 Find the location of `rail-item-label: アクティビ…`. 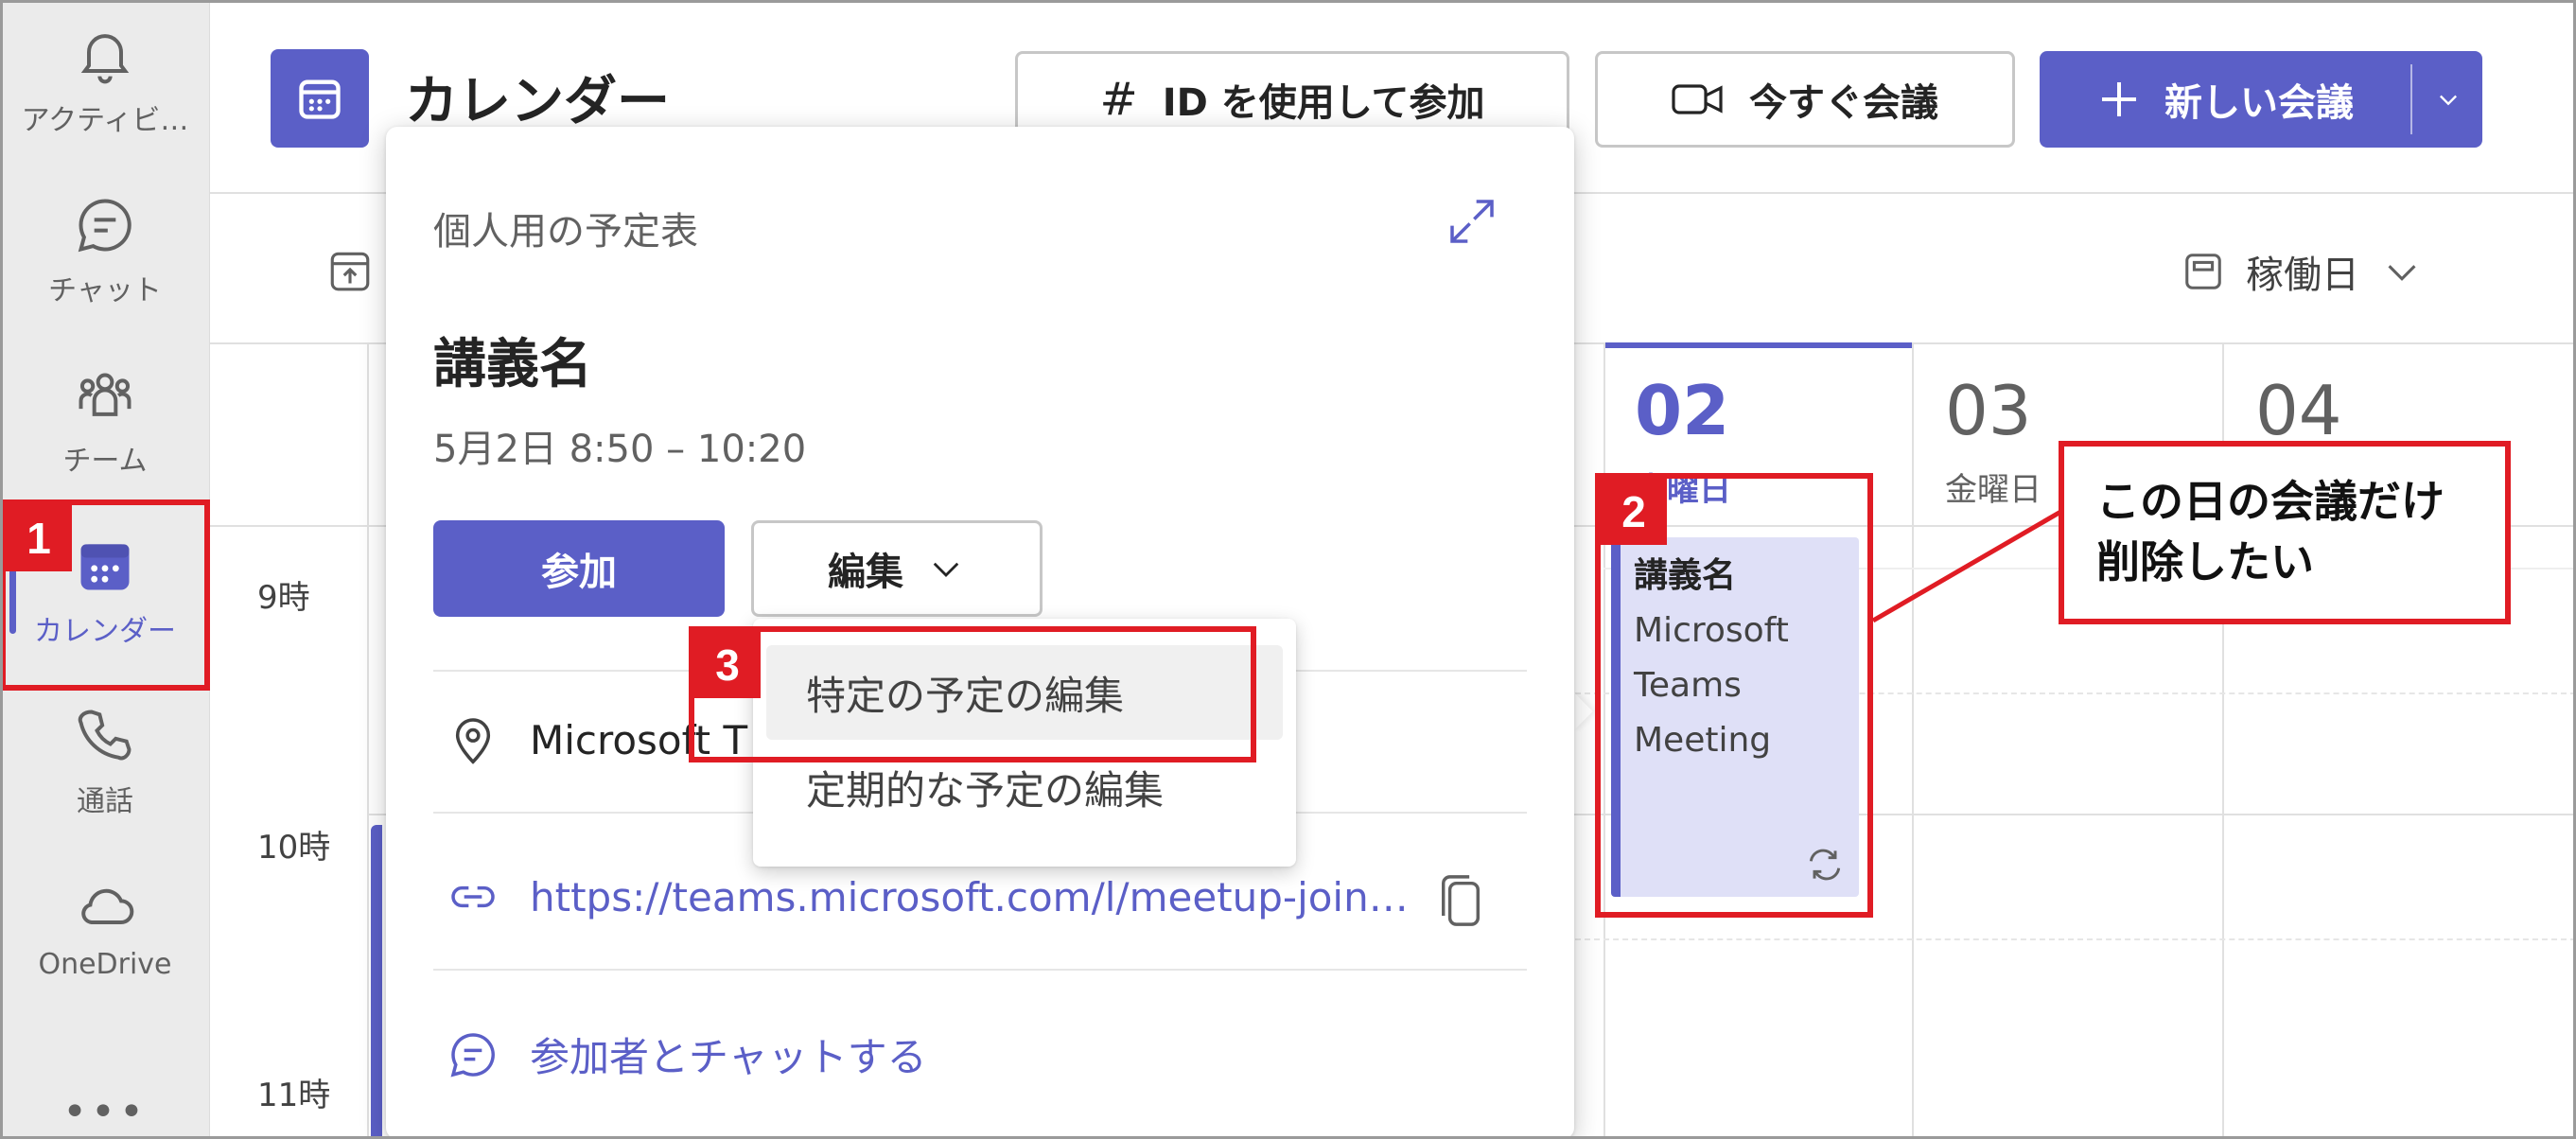

rail-item-label: アクティビ… is located at coordinates (105, 120).